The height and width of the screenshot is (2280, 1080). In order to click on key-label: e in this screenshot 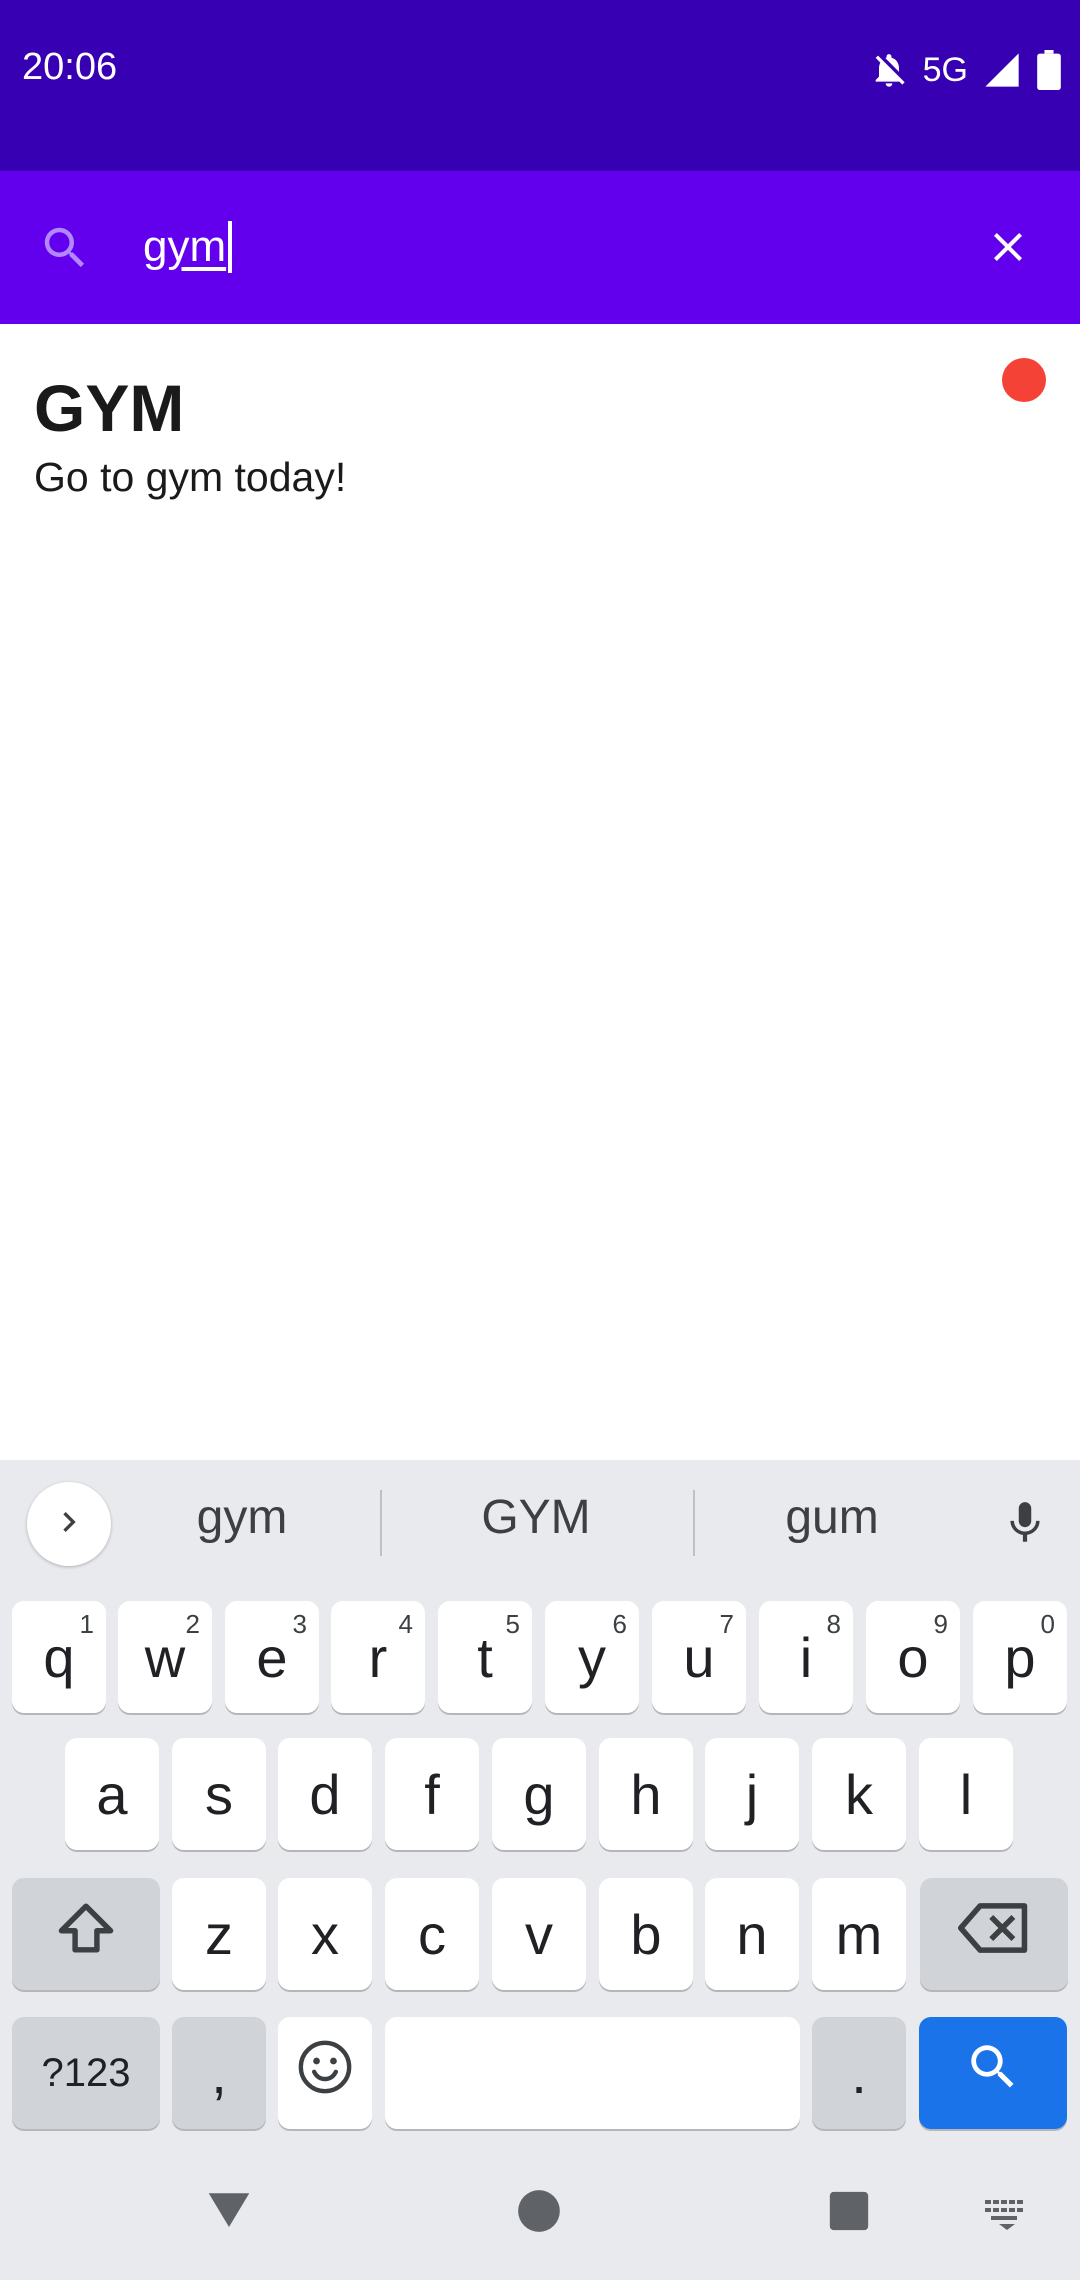, I will do `click(272, 1657)`.